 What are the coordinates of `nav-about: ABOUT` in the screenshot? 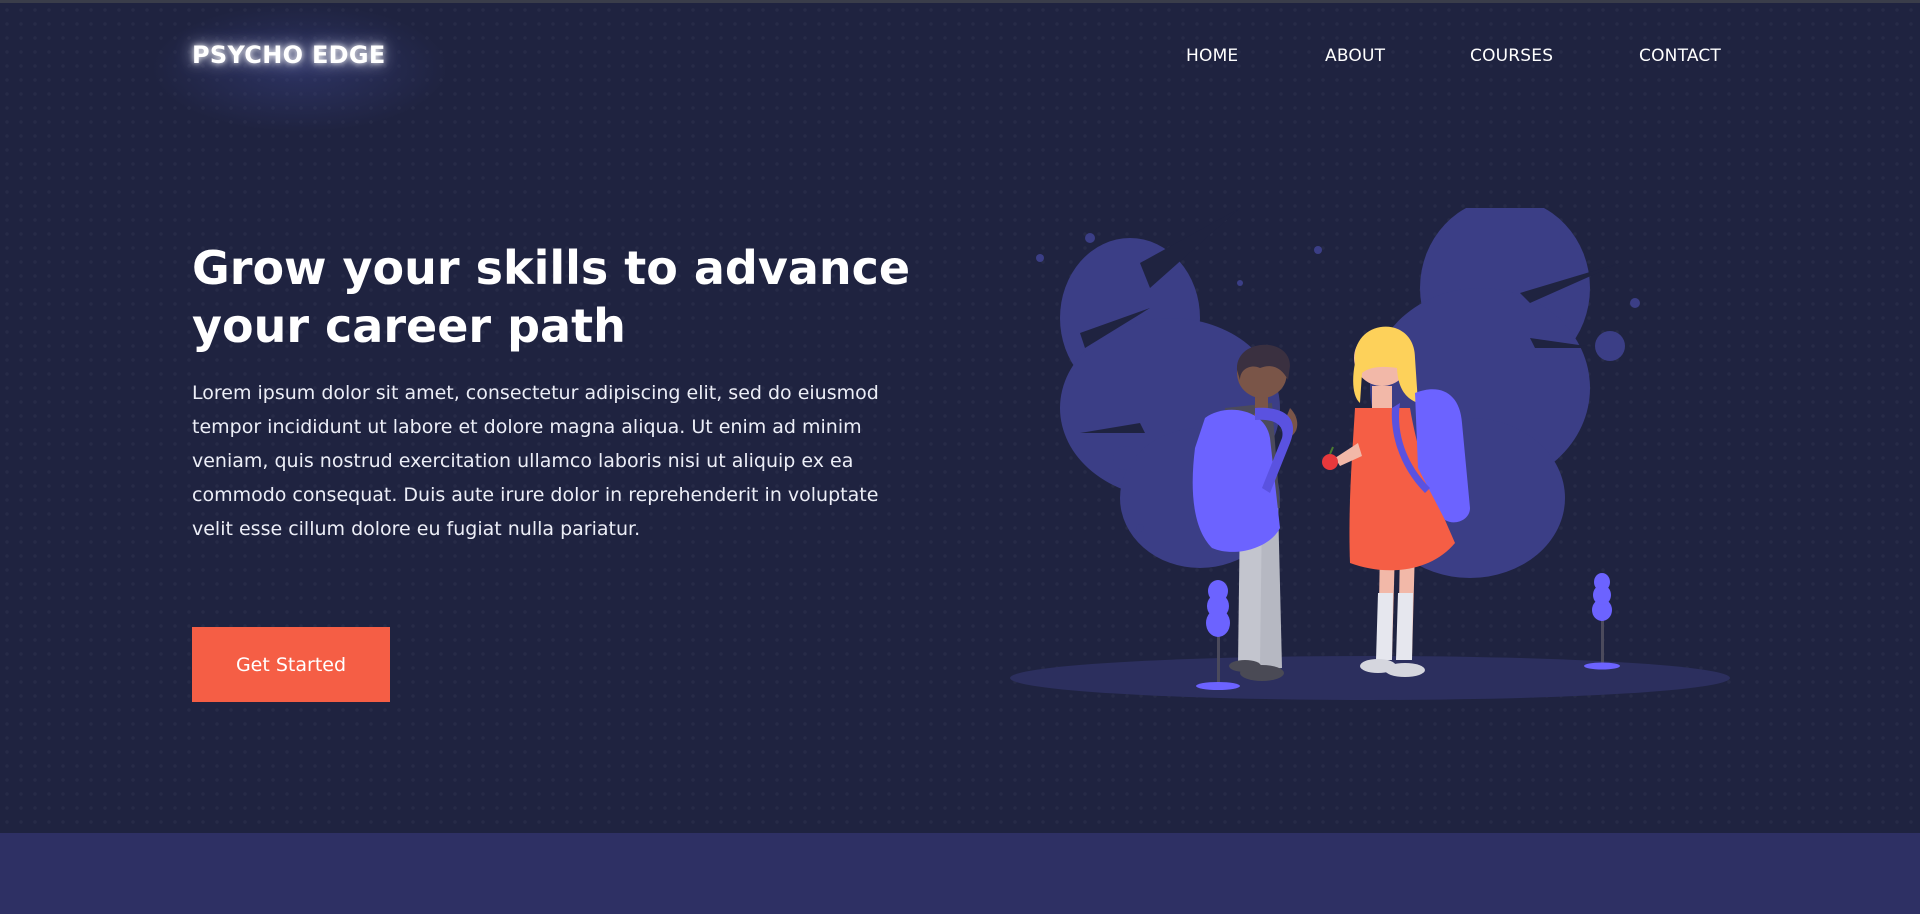 It's located at (1355, 56).